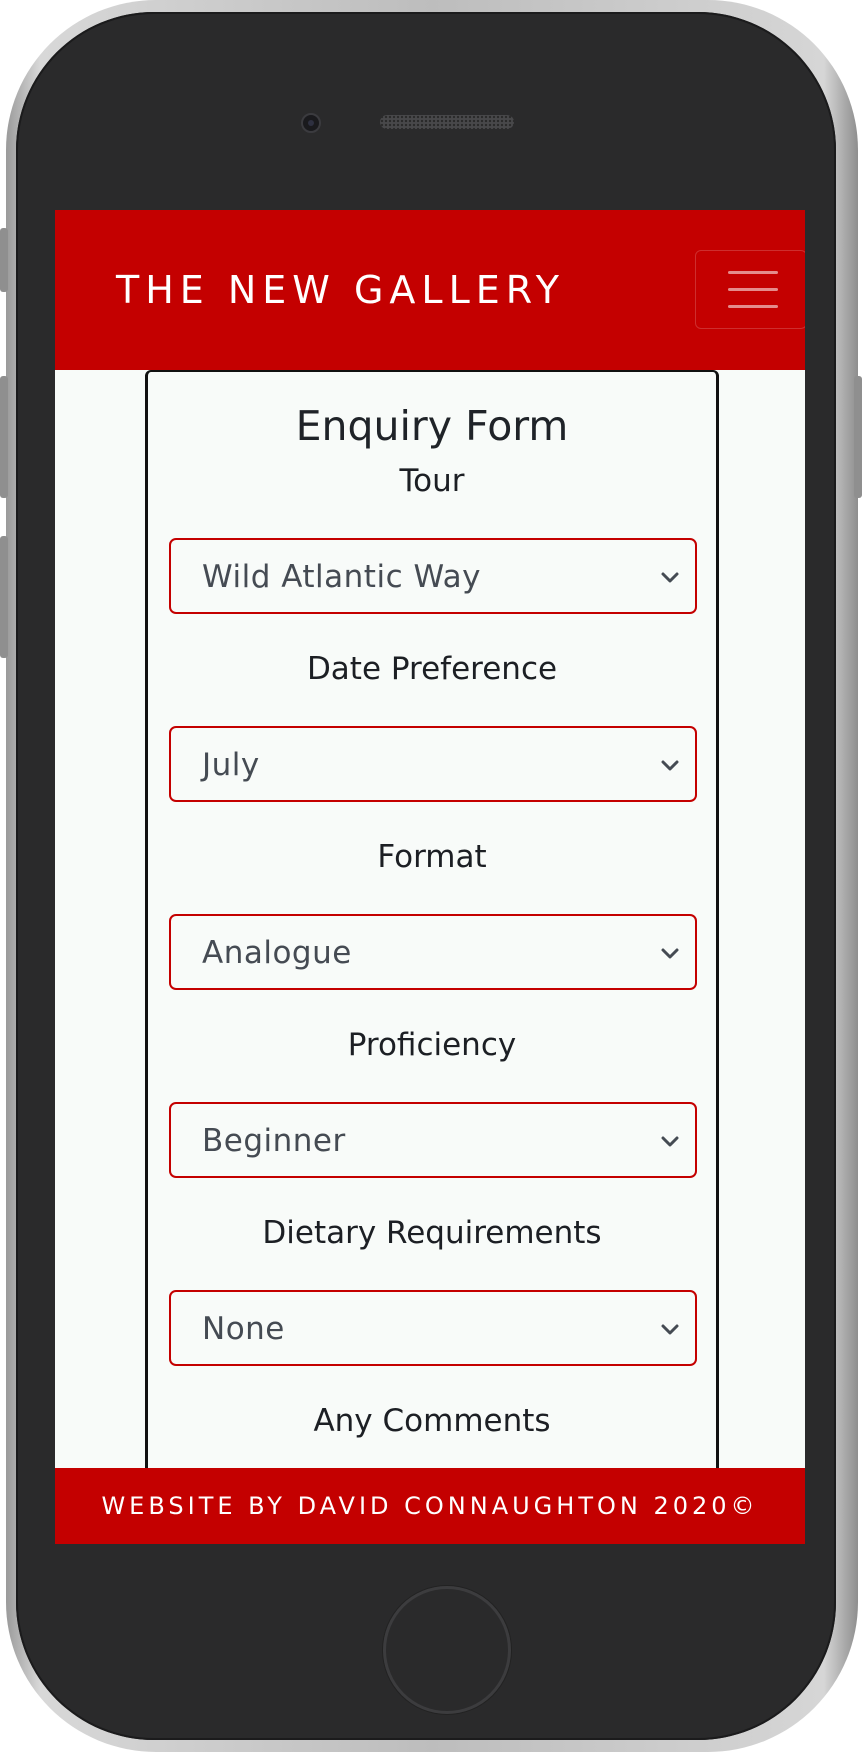 This screenshot has width=862, height=1754. Describe the element at coordinates (432, 669) in the screenshot. I see `date-preference-label: Date Preference` at that location.